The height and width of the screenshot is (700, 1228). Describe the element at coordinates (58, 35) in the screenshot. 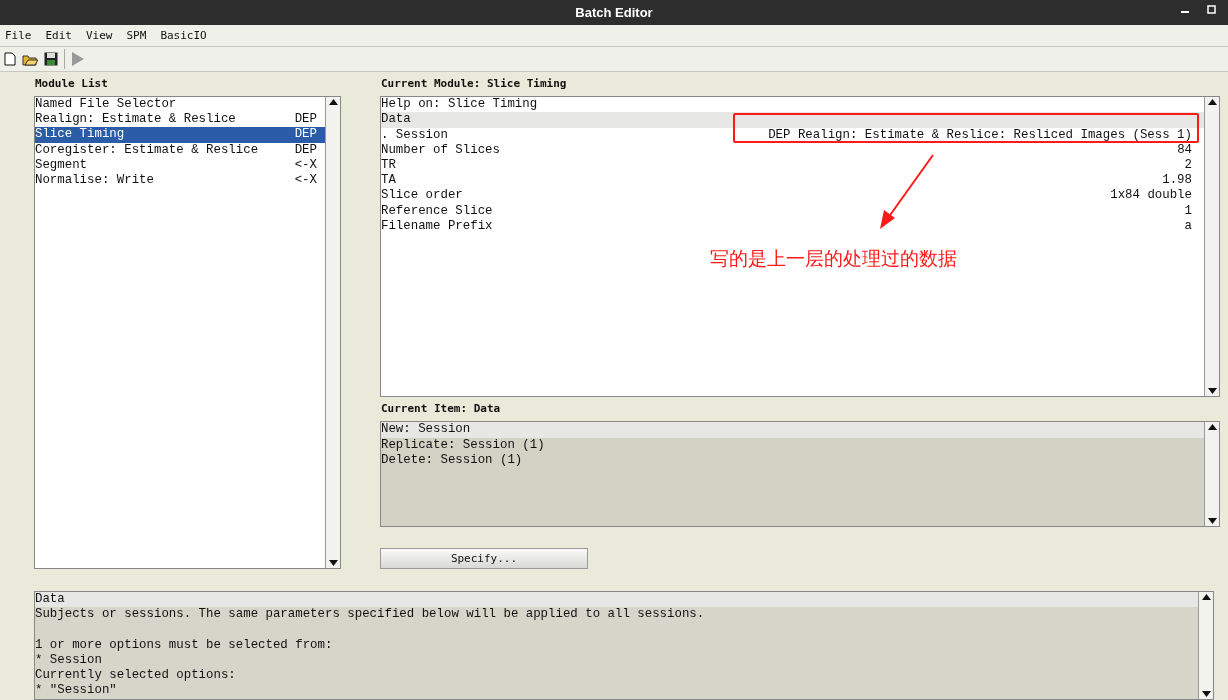

I see `menu-item: Edit` at that location.